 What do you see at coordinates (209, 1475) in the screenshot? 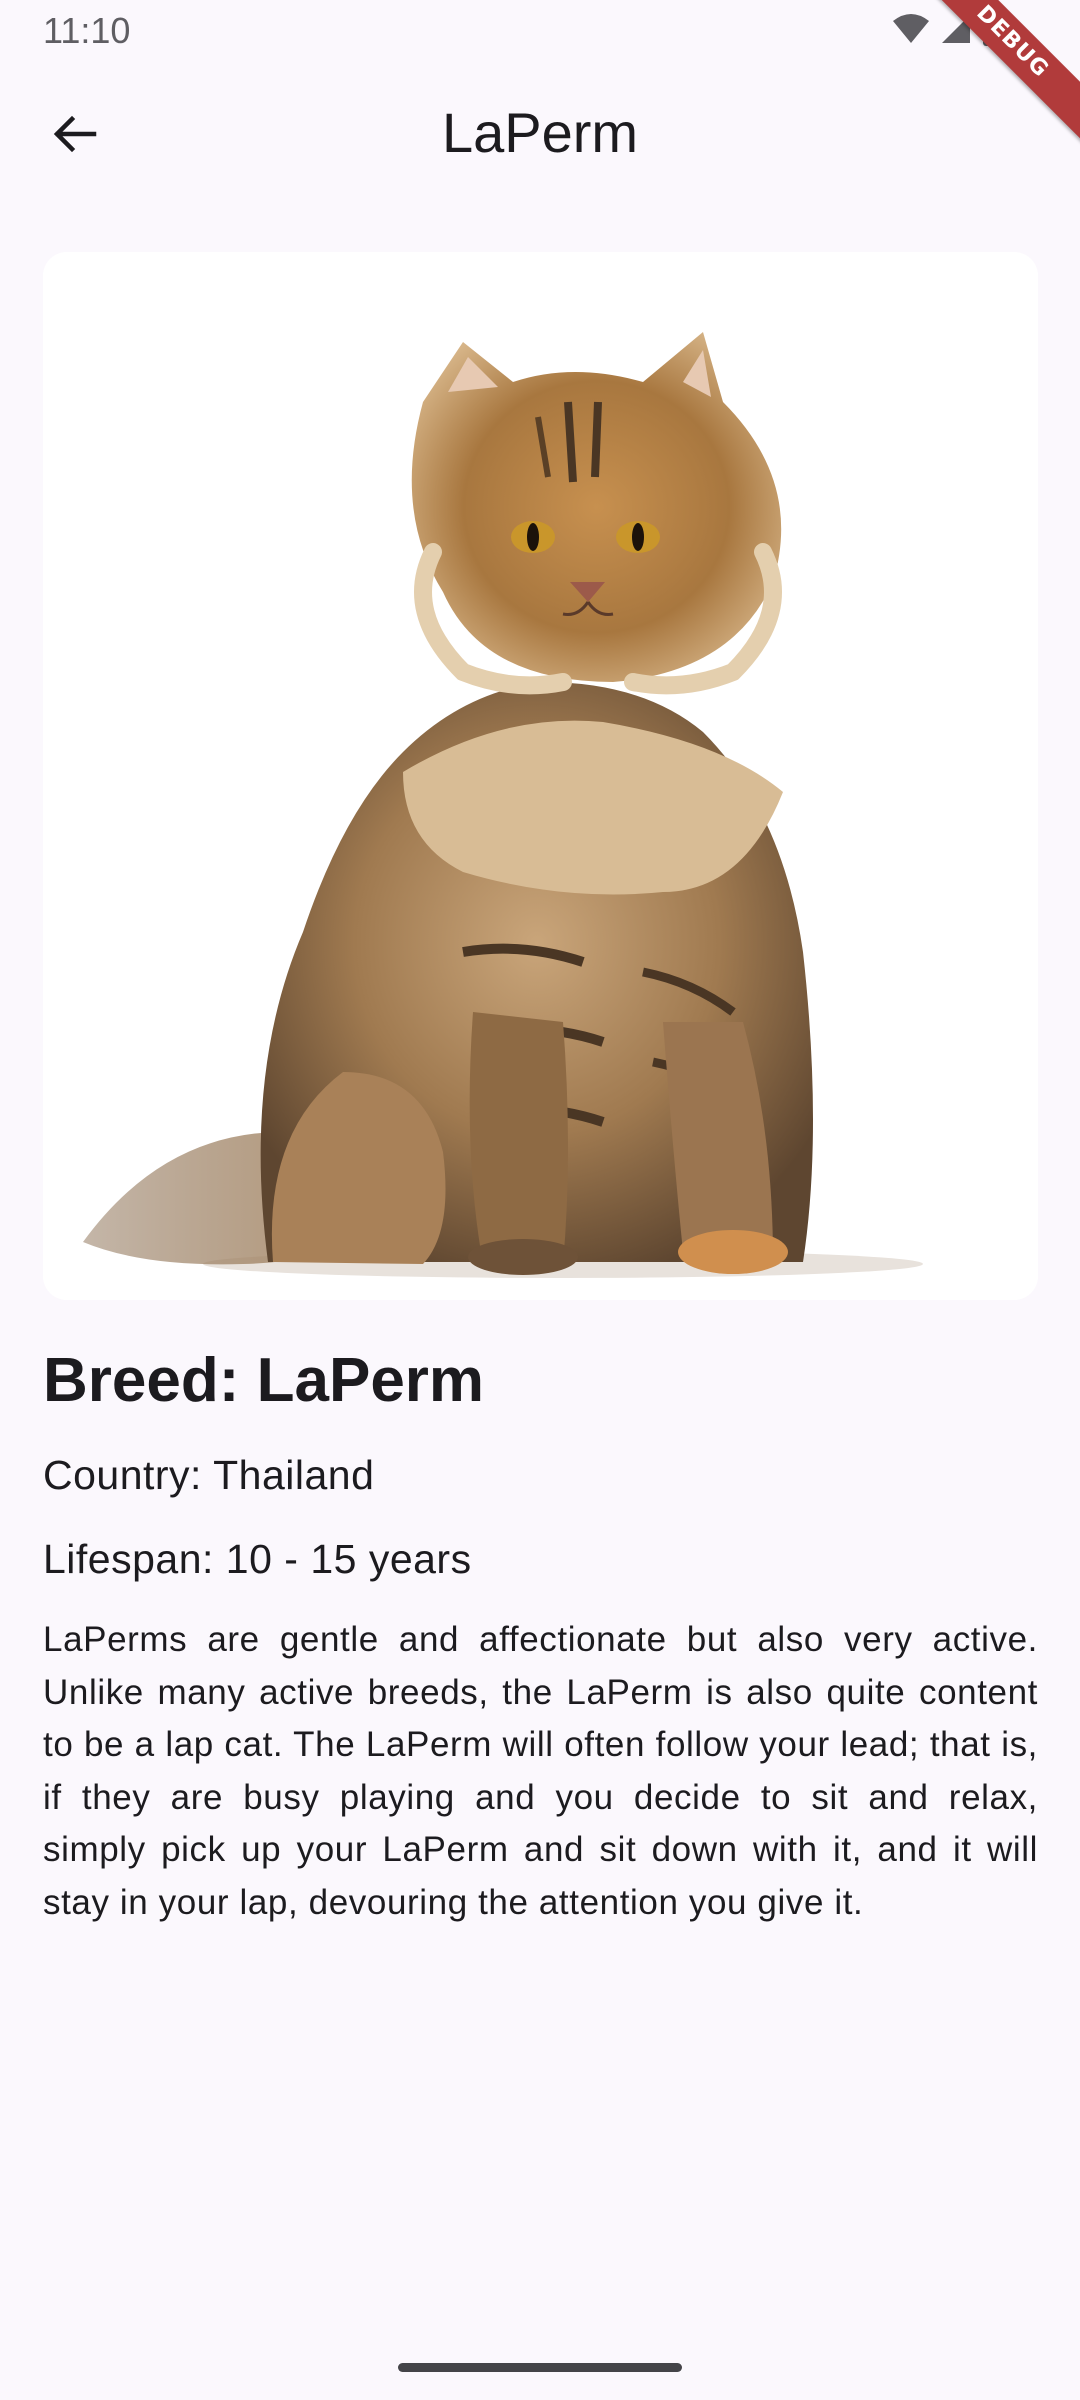
I see `country-text: Country: Thailand` at bounding box center [209, 1475].